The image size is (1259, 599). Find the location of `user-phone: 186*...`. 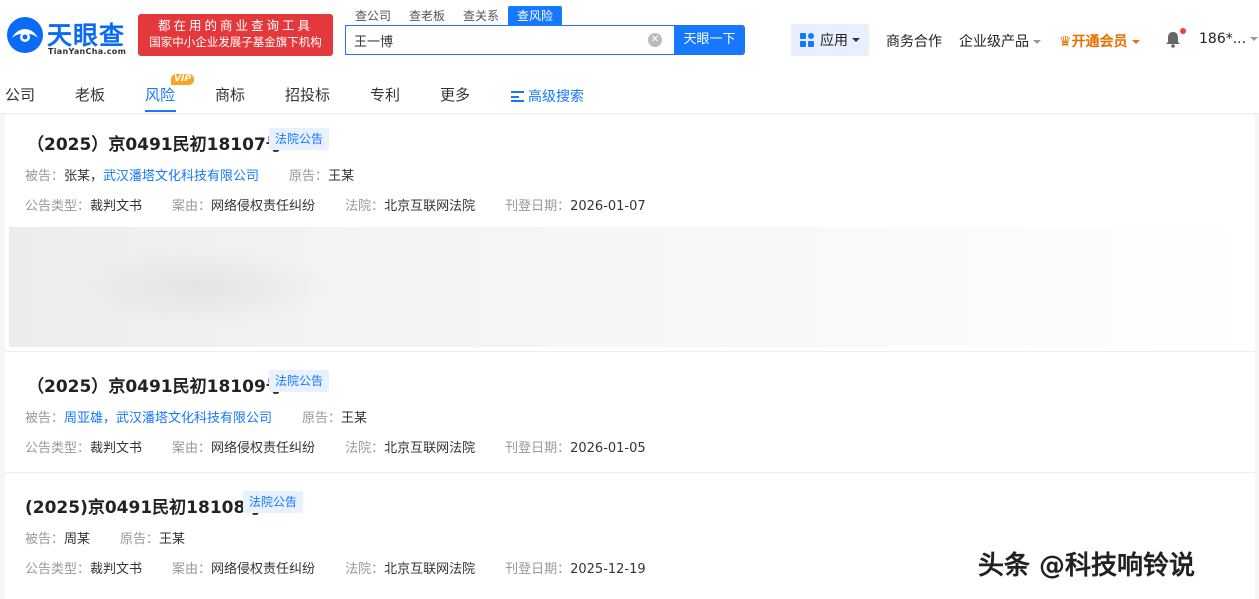

user-phone: 186*... is located at coordinates (1223, 39).